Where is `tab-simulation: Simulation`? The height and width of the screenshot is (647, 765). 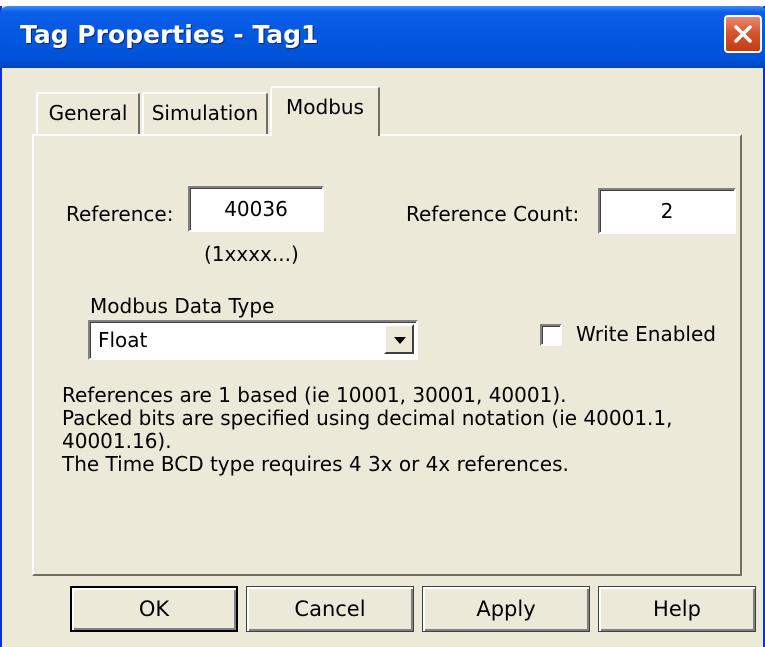
tab-simulation: Simulation is located at coordinates (205, 113).